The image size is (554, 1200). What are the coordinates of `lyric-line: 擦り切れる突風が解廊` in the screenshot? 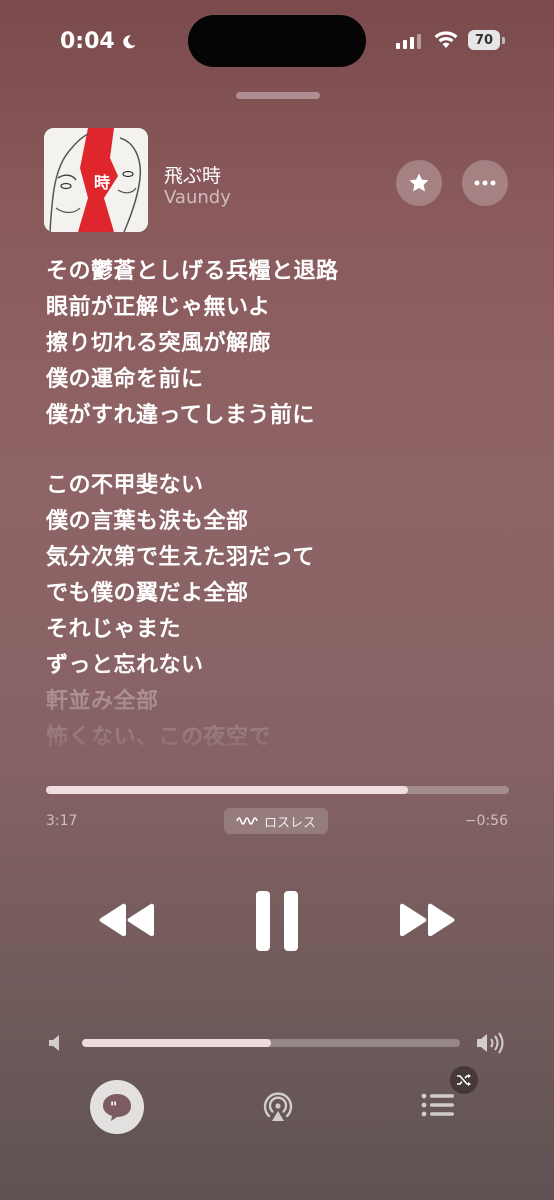 It's located at (281, 344).